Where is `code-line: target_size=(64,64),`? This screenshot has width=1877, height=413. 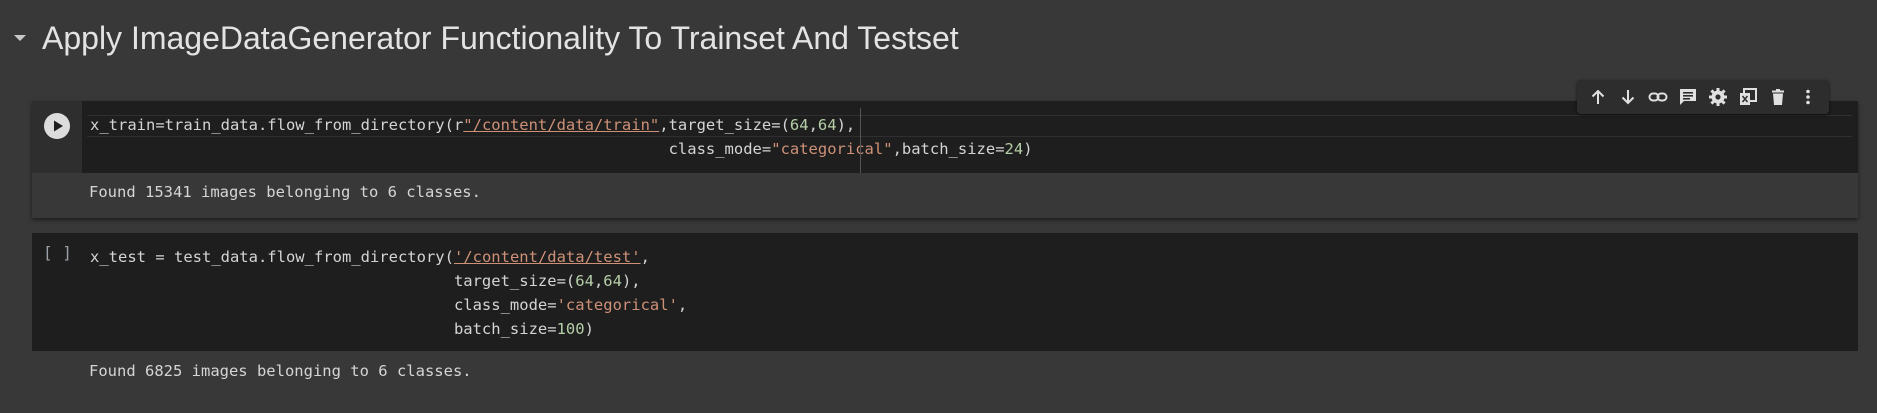
code-line: target_size=(64,64), is located at coordinates (388, 281).